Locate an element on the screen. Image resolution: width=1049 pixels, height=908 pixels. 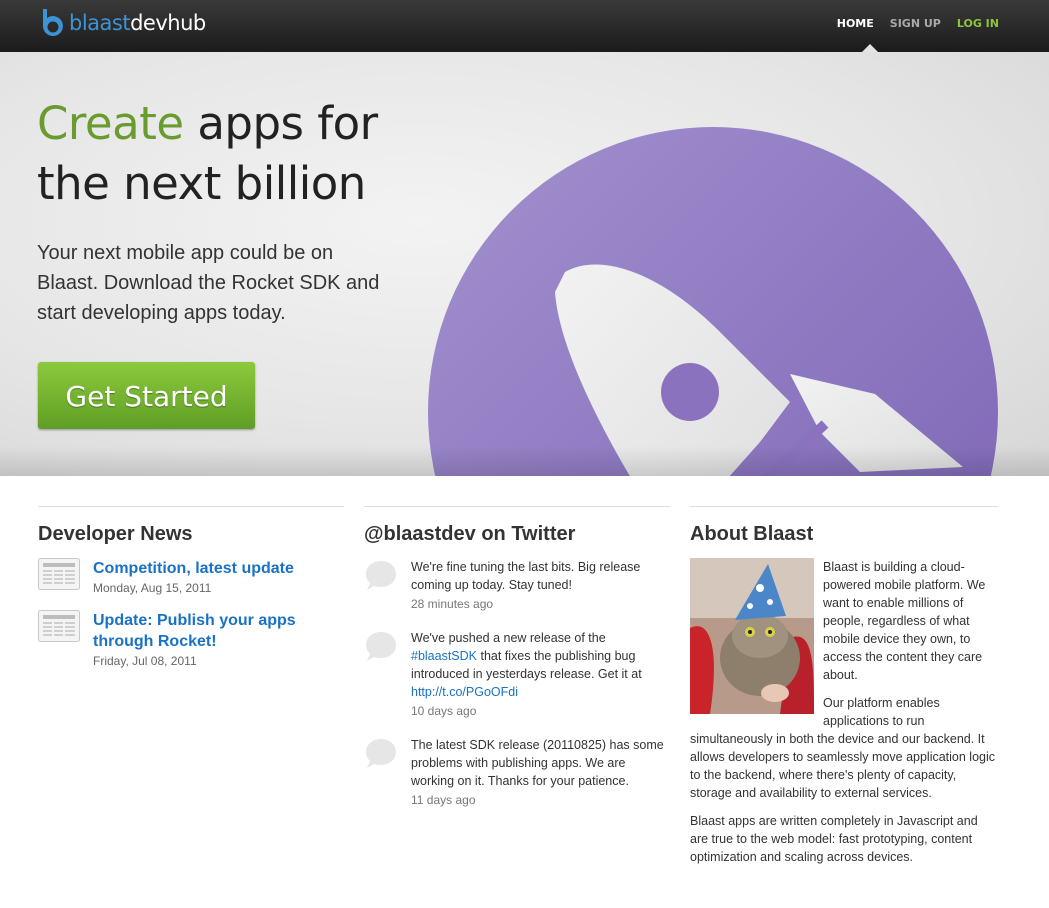
tweet-url-link: http://t.co/PGoOFdi is located at coordinates (464, 692).